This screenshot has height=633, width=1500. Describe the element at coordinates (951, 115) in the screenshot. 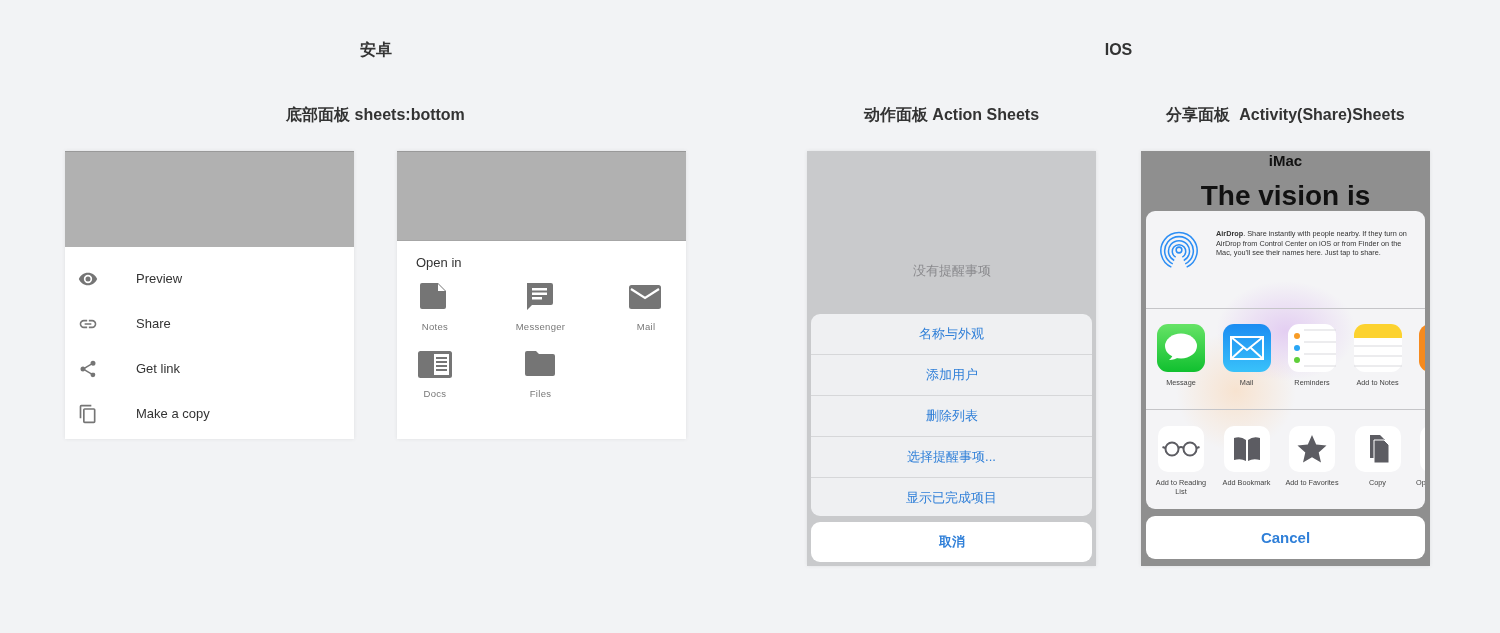

I see `section-subtitle: 动作面板 Action Sheets` at that location.